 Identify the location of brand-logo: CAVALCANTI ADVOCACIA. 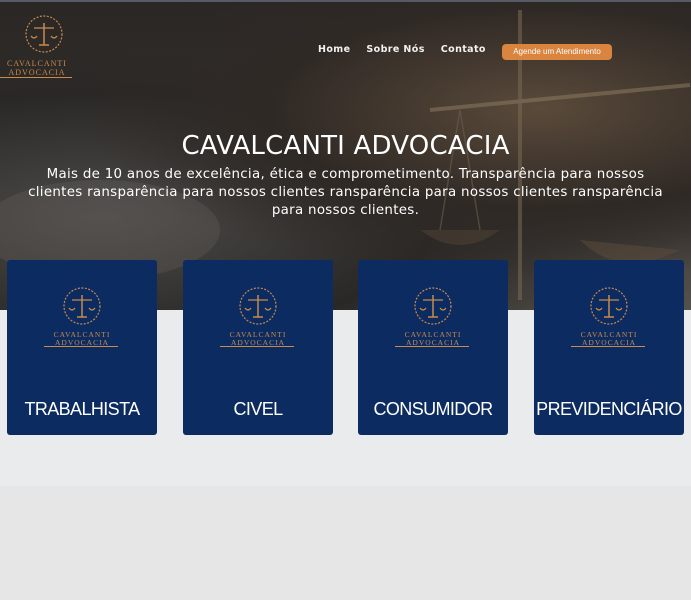
(37, 46).